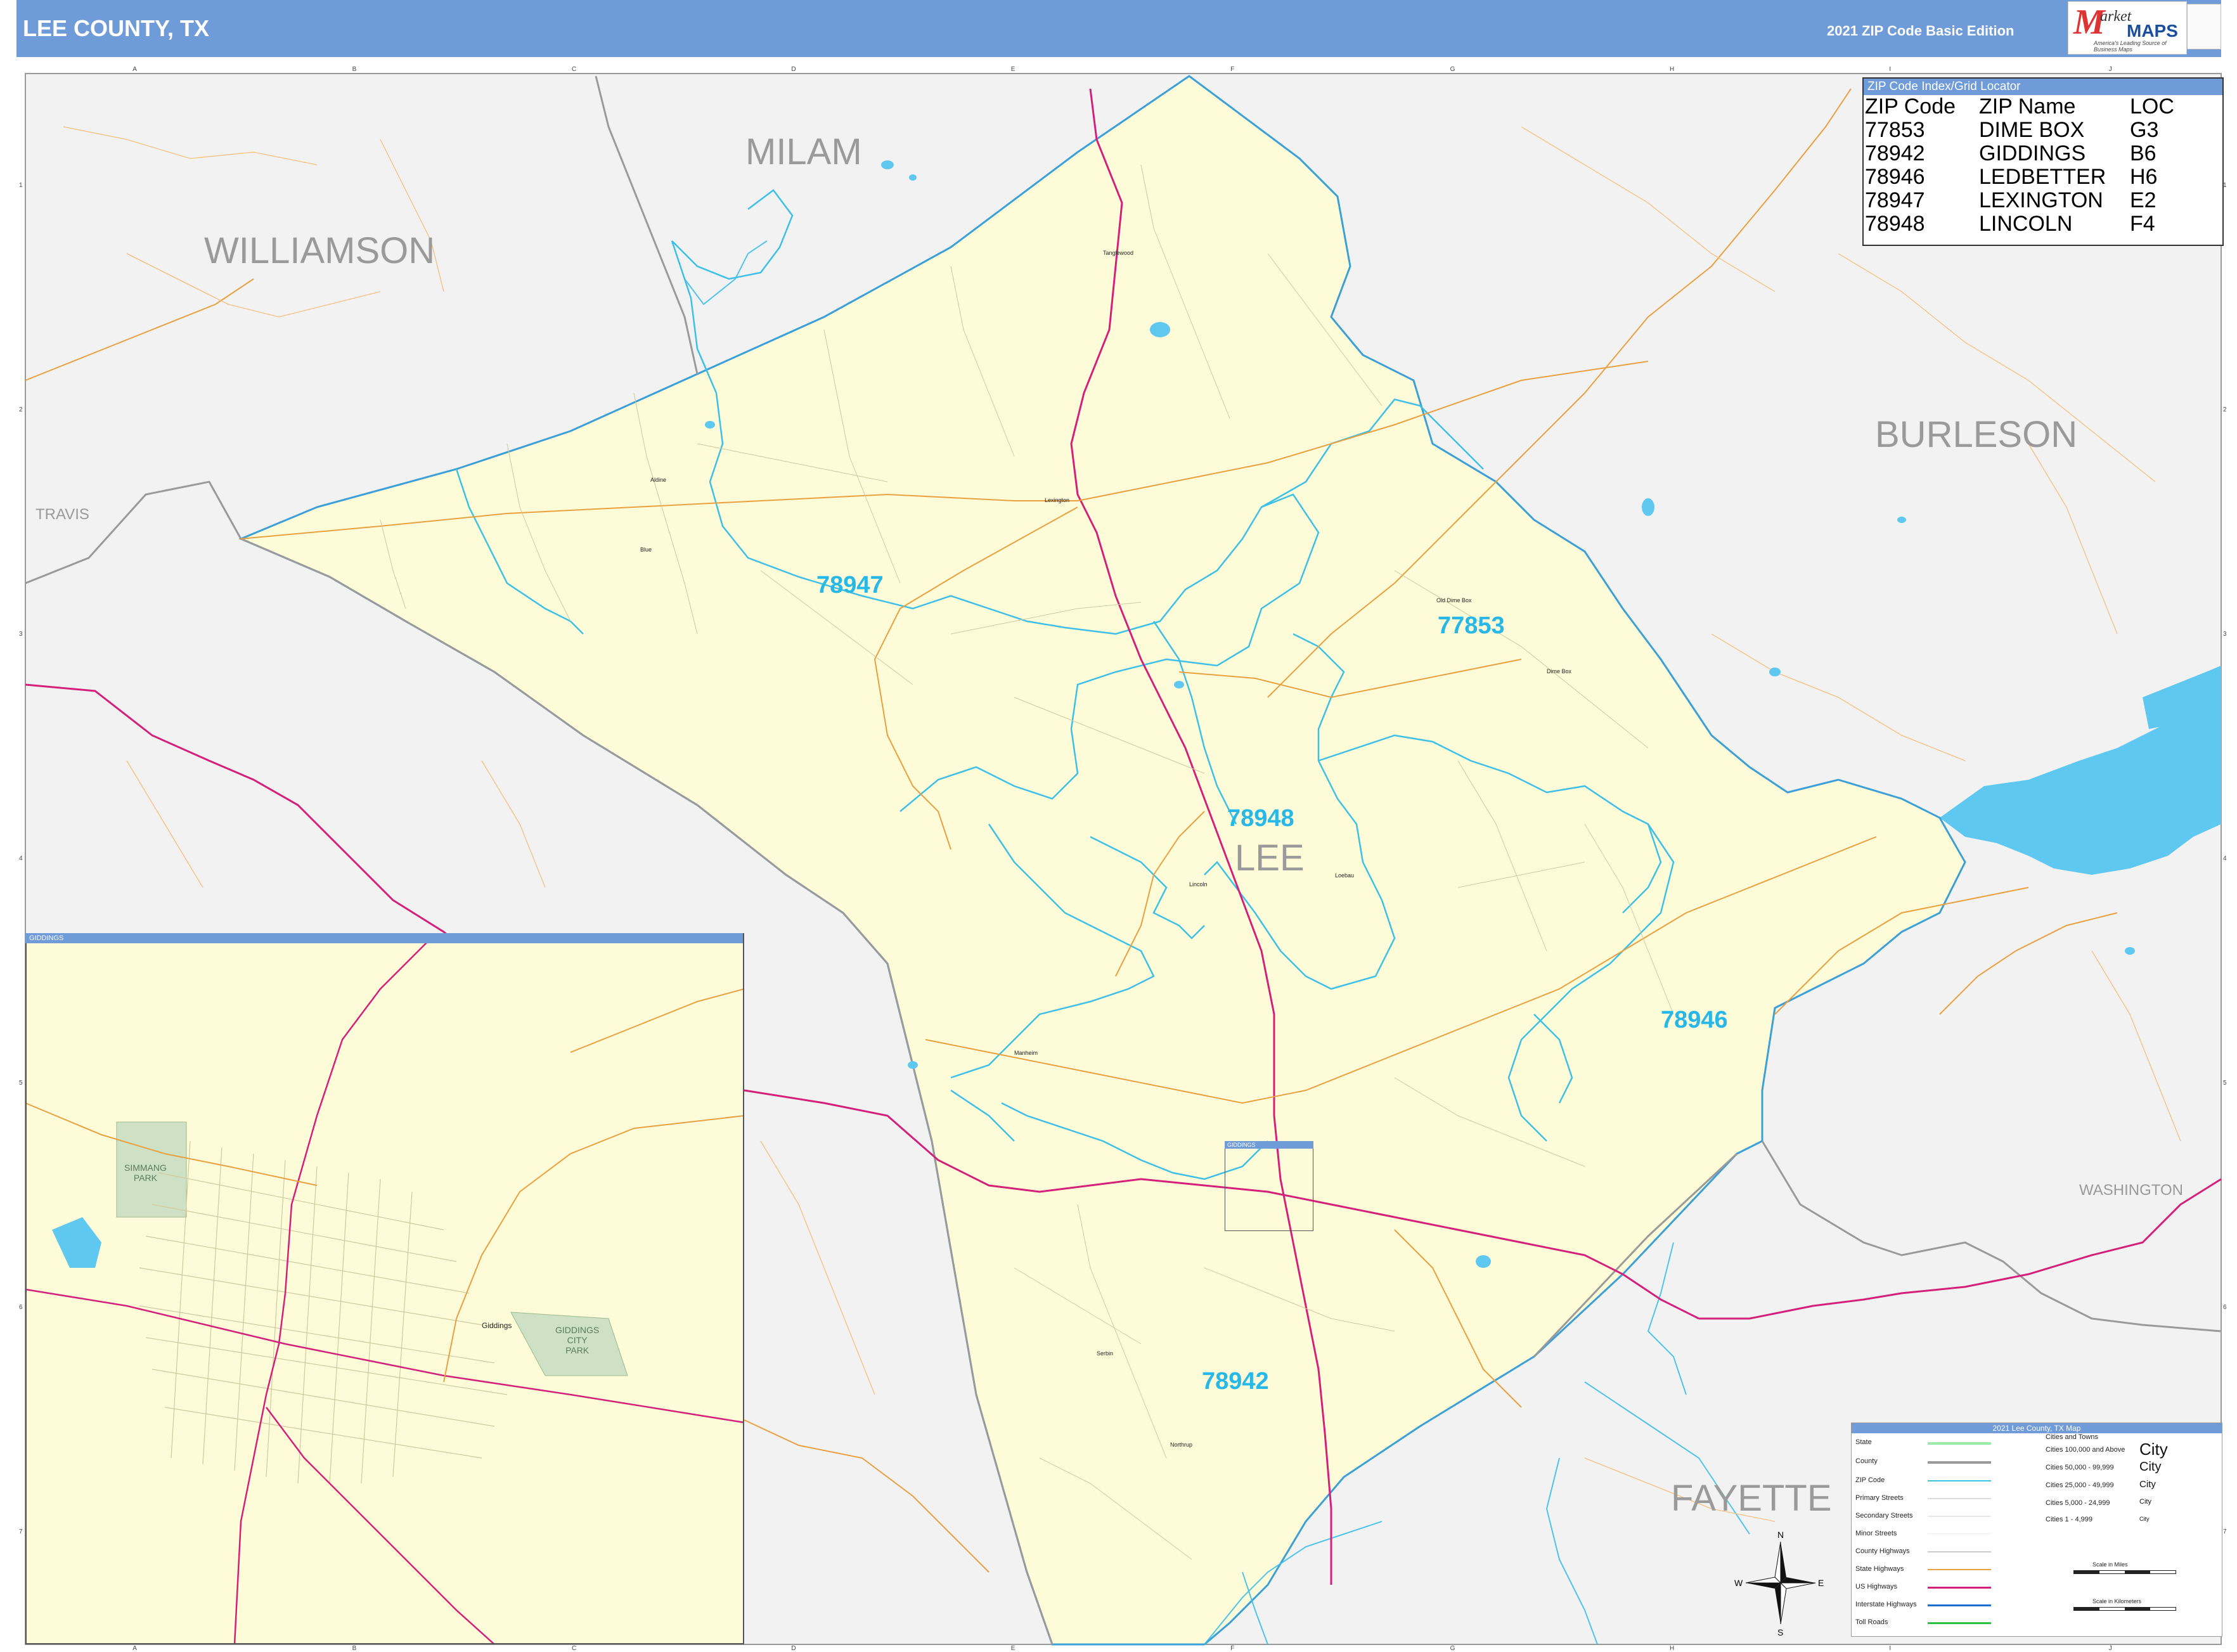 The height and width of the screenshot is (1652, 2237). I want to click on zip-index-loc: F4, so click(2142, 224).